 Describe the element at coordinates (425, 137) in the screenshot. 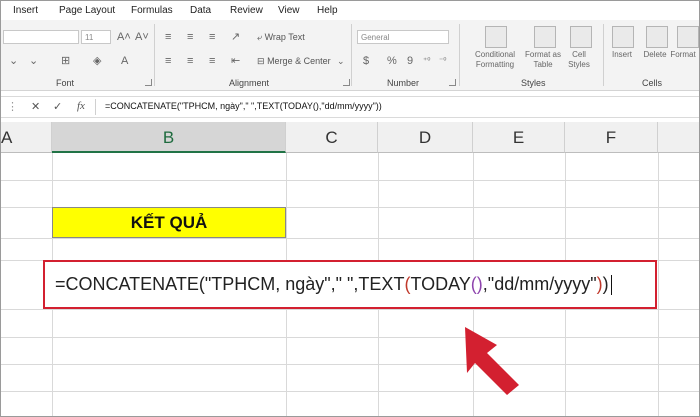

I see `column-header-d: D` at that location.